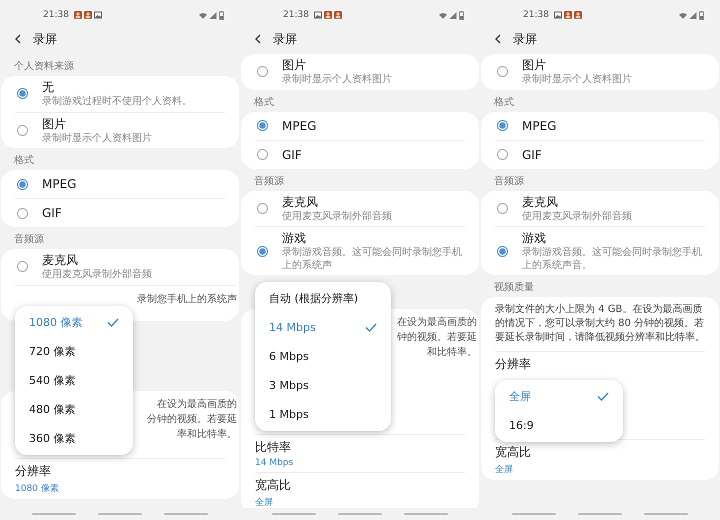 Image resolution: width=720 pixels, height=520 pixels. What do you see at coordinates (74, 380) in the screenshot?
I see `menu-option: 540 像素` at bounding box center [74, 380].